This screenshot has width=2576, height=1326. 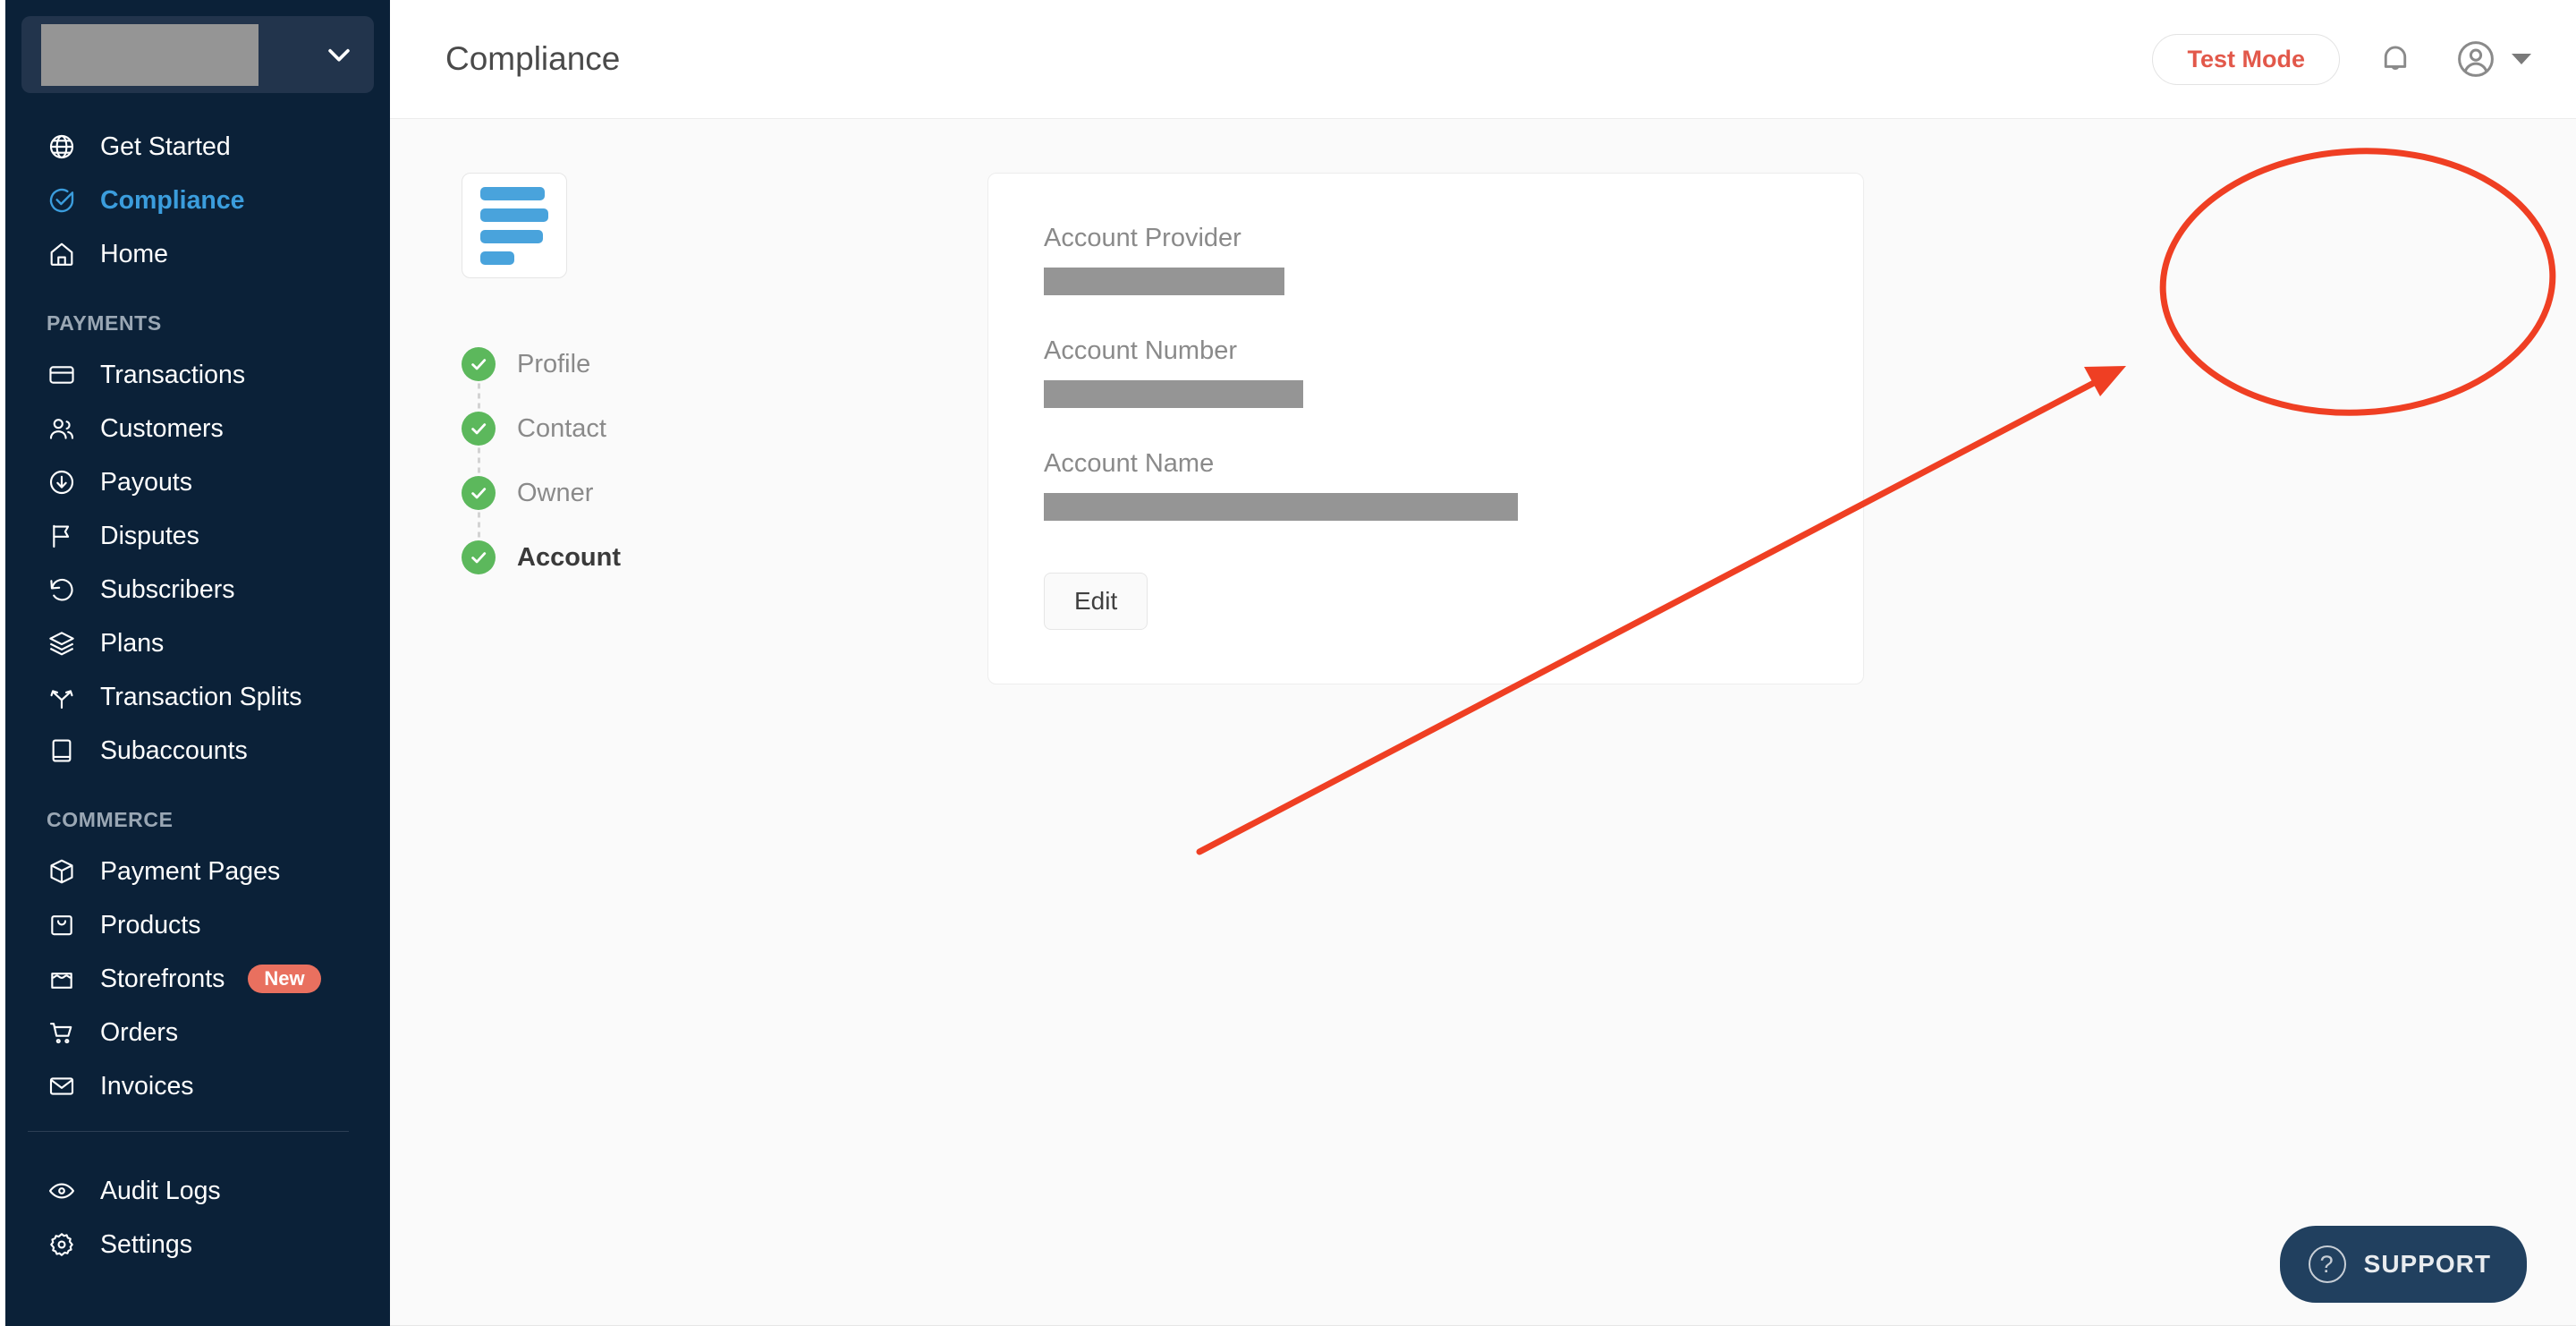 What do you see at coordinates (197, 1032) in the screenshot?
I see `sidebar-item-orders: Orders` at bounding box center [197, 1032].